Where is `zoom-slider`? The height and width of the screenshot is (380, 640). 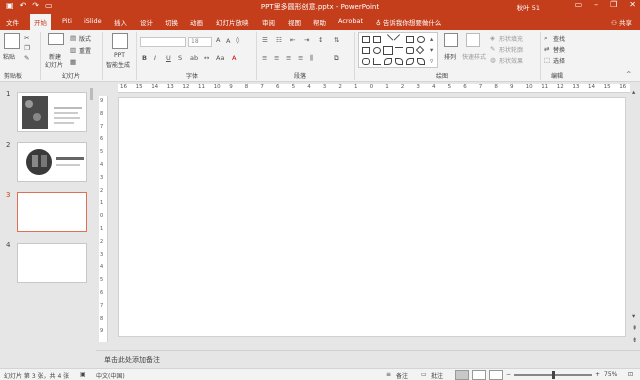 zoom-slider is located at coordinates (553, 375).